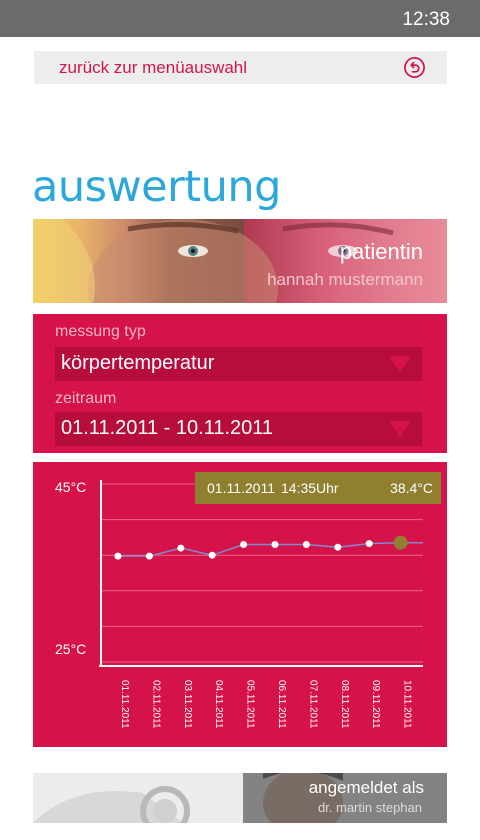  I want to click on period-label: zeitraum, so click(86, 398).